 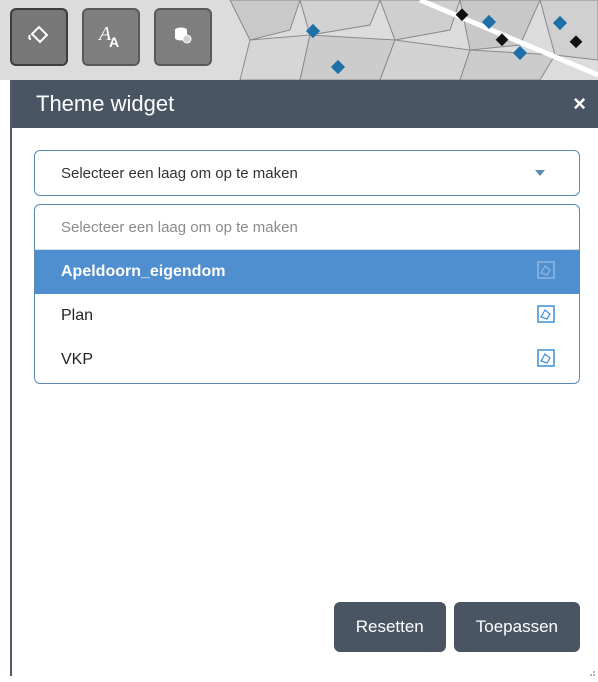 What do you see at coordinates (105, 103) in the screenshot?
I see `panel-title: Theme widget` at bounding box center [105, 103].